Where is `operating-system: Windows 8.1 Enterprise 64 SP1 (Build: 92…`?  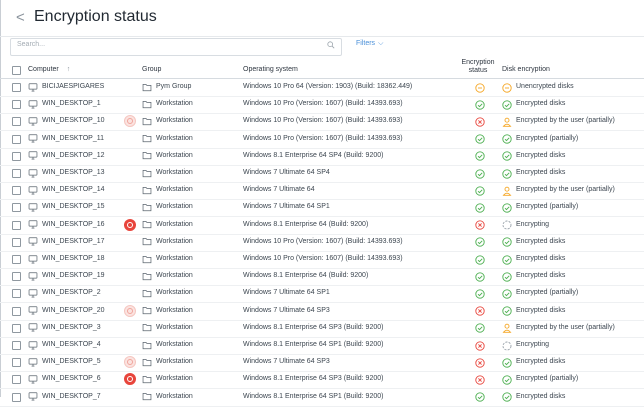
operating-system: Windows 8.1 Enterprise 64 SP1 (Build: 92… is located at coordinates (313, 396).